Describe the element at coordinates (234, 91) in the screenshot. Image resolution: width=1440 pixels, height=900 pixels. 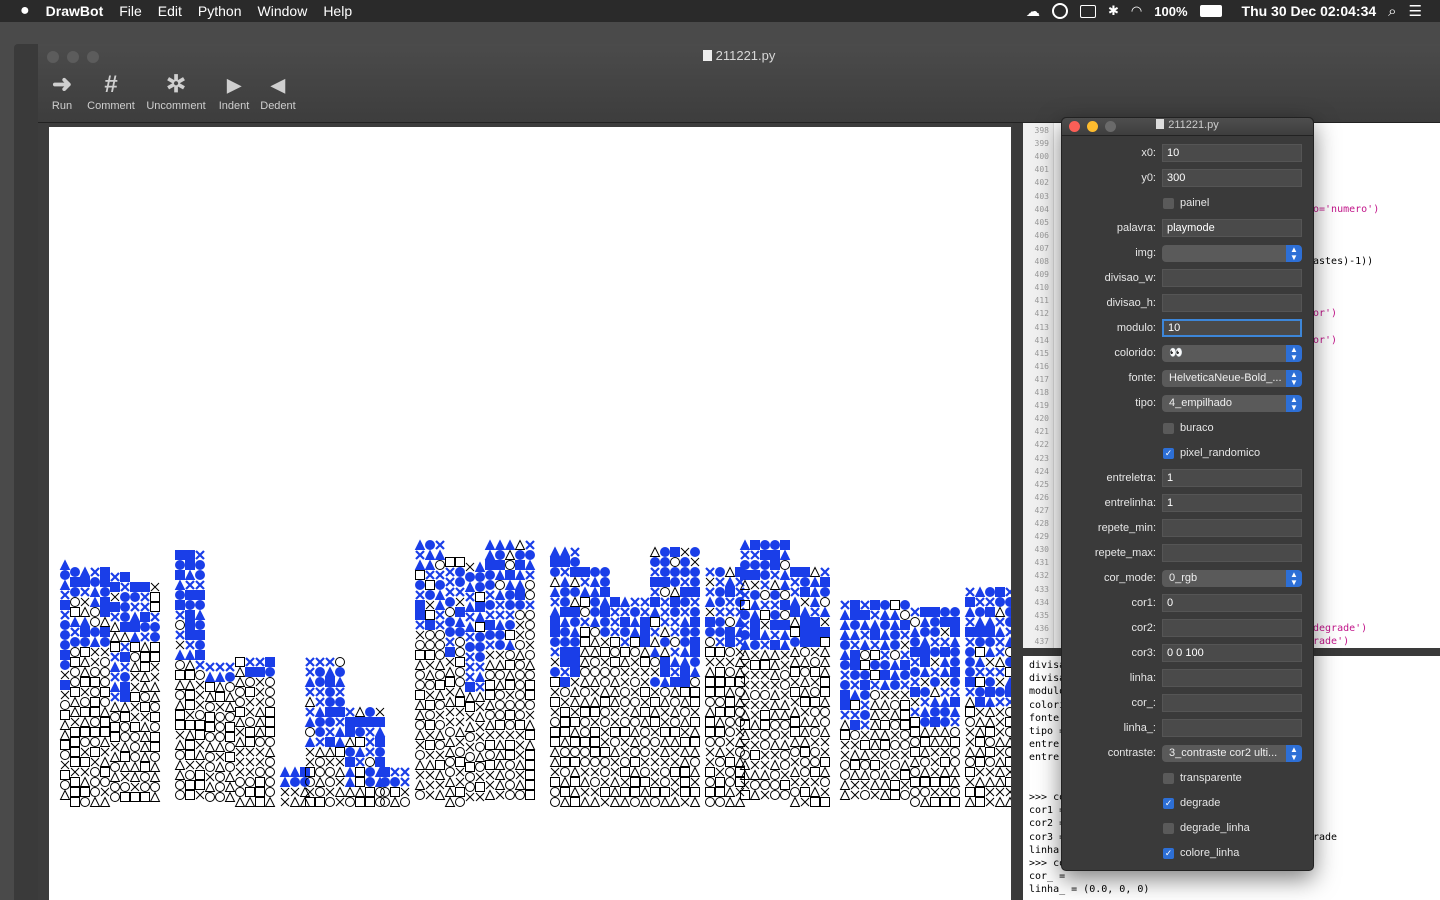
I see `indent-button: ▶ Indent` at that location.